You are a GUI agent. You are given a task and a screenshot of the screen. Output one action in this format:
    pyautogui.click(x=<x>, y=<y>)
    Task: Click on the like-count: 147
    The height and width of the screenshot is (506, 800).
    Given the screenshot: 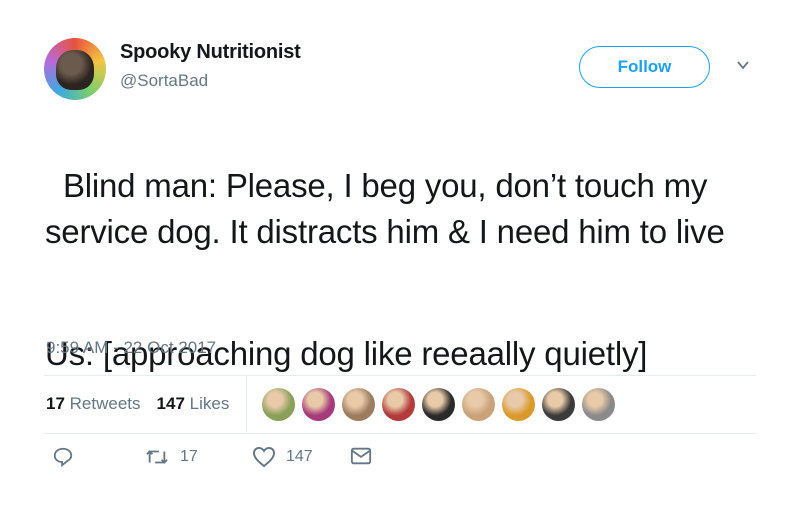 What is the action you would take?
    pyautogui.click(x=299, y=456)
    